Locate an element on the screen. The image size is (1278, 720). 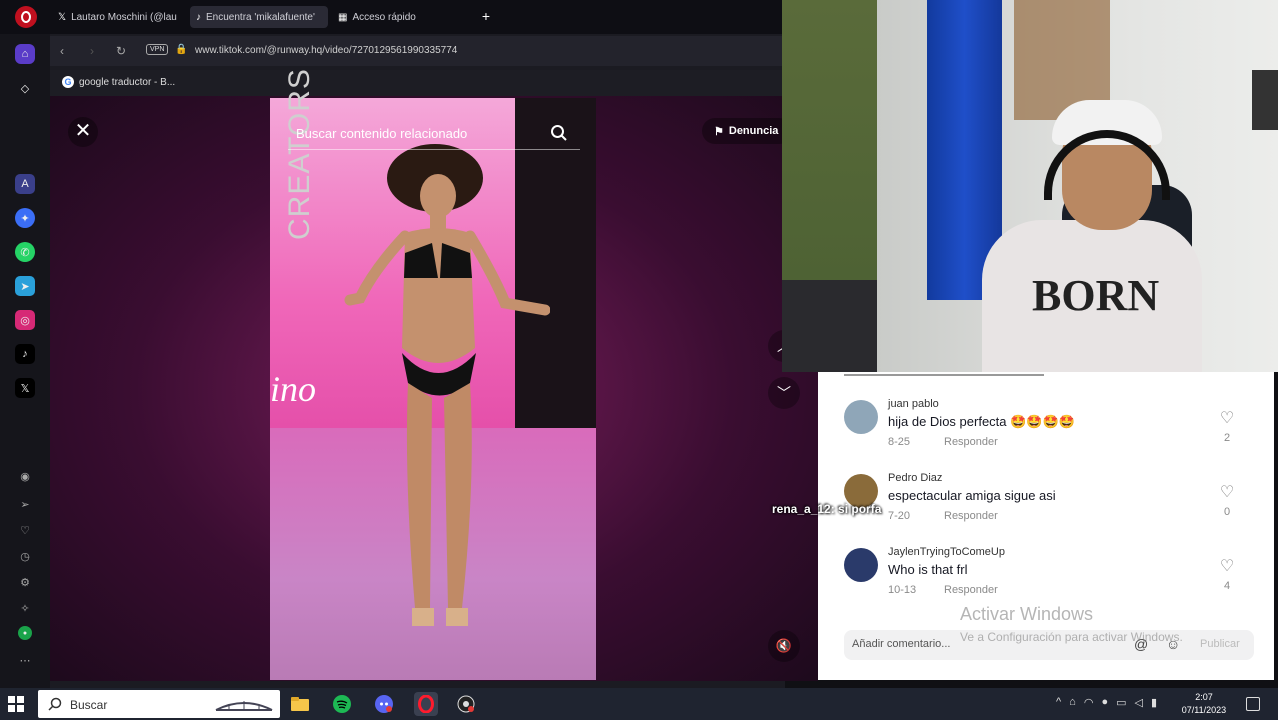
tab-quick-access: ▦ Acceso rápido is located at coordinates (387, 17).